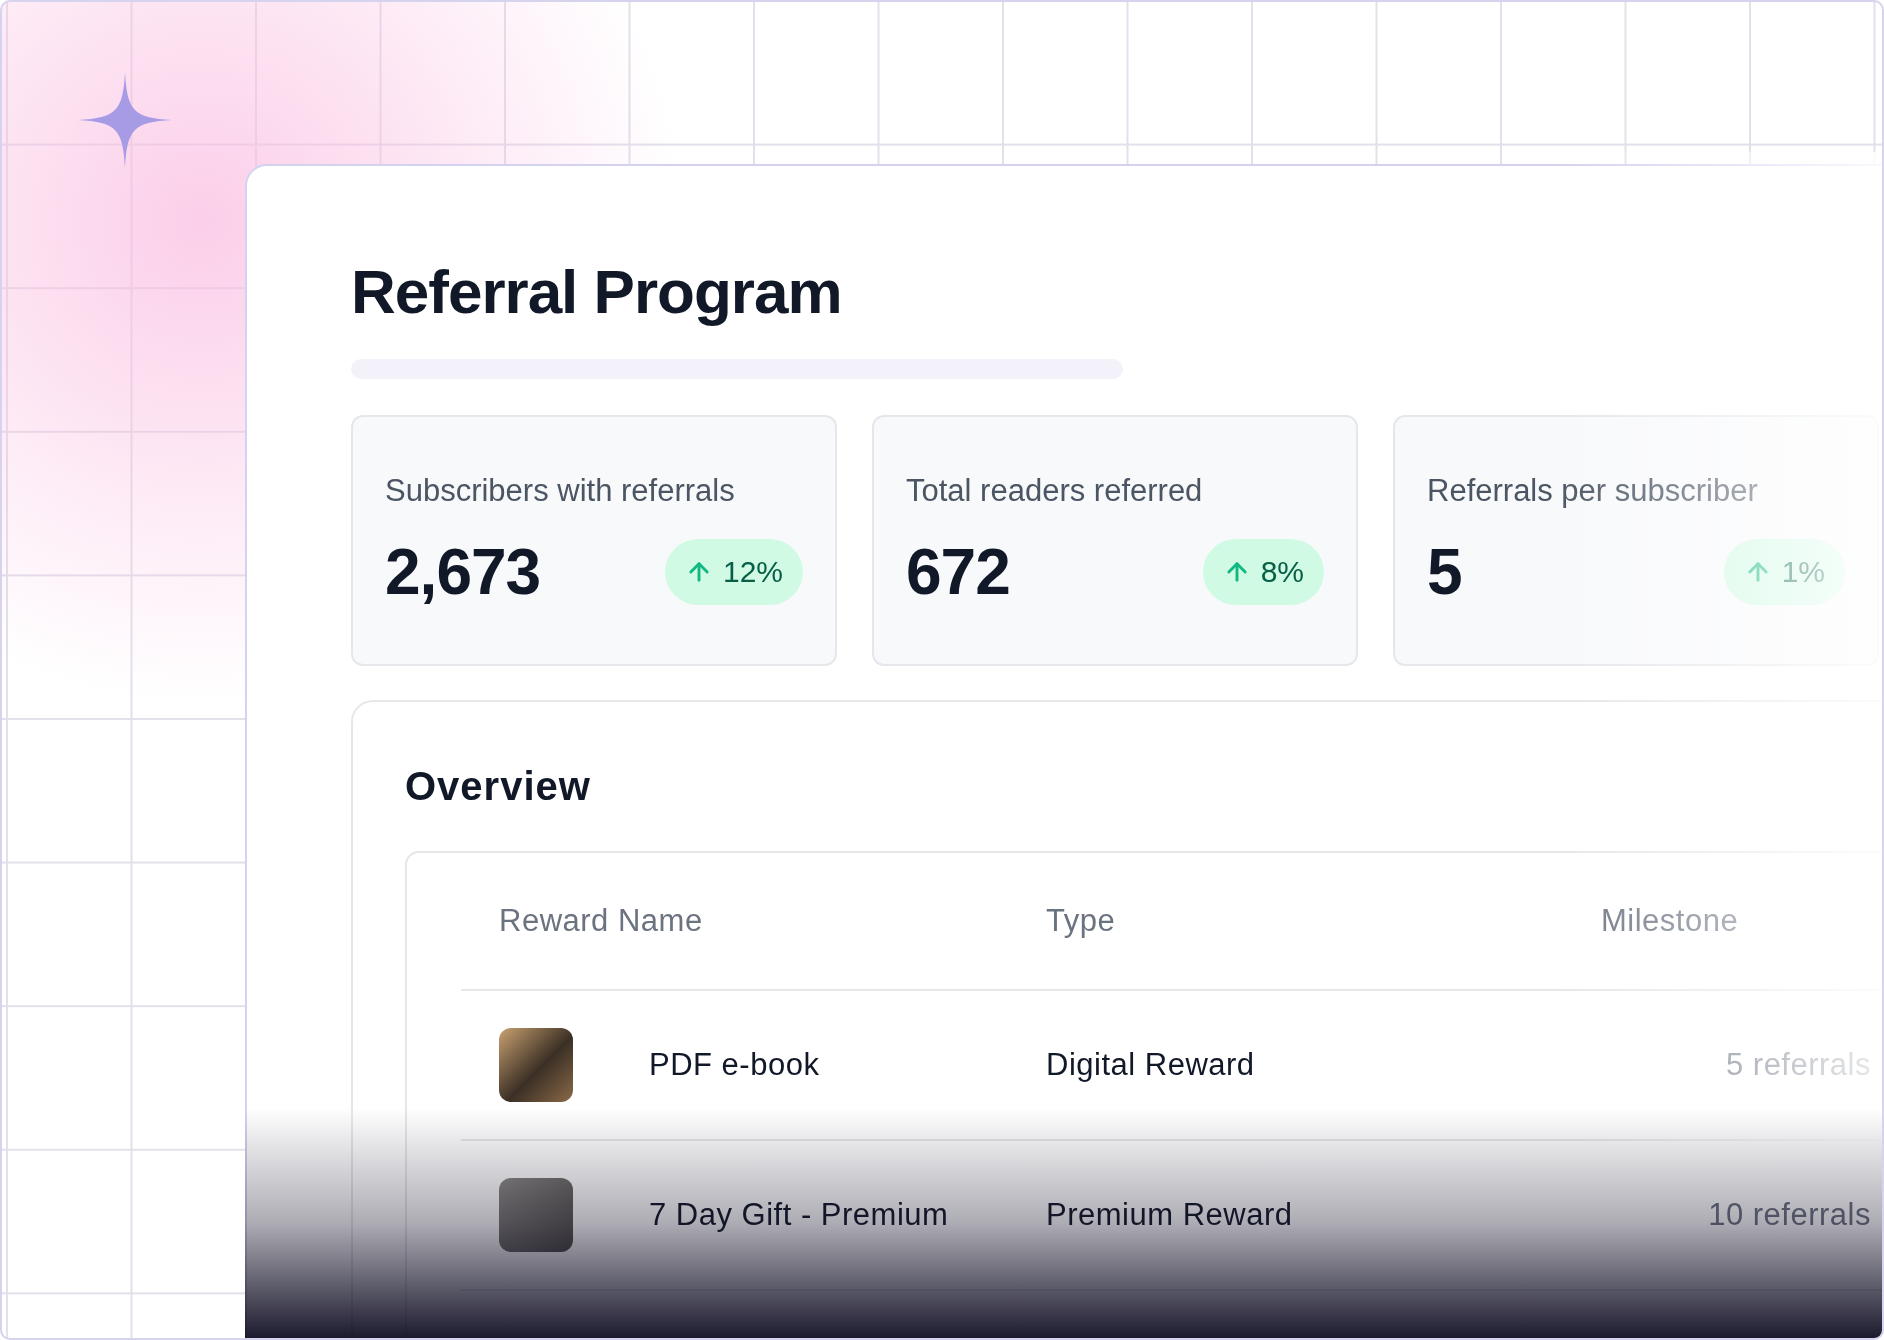  I want to click on reward-name: PDF e-book, so click(734, 1065).